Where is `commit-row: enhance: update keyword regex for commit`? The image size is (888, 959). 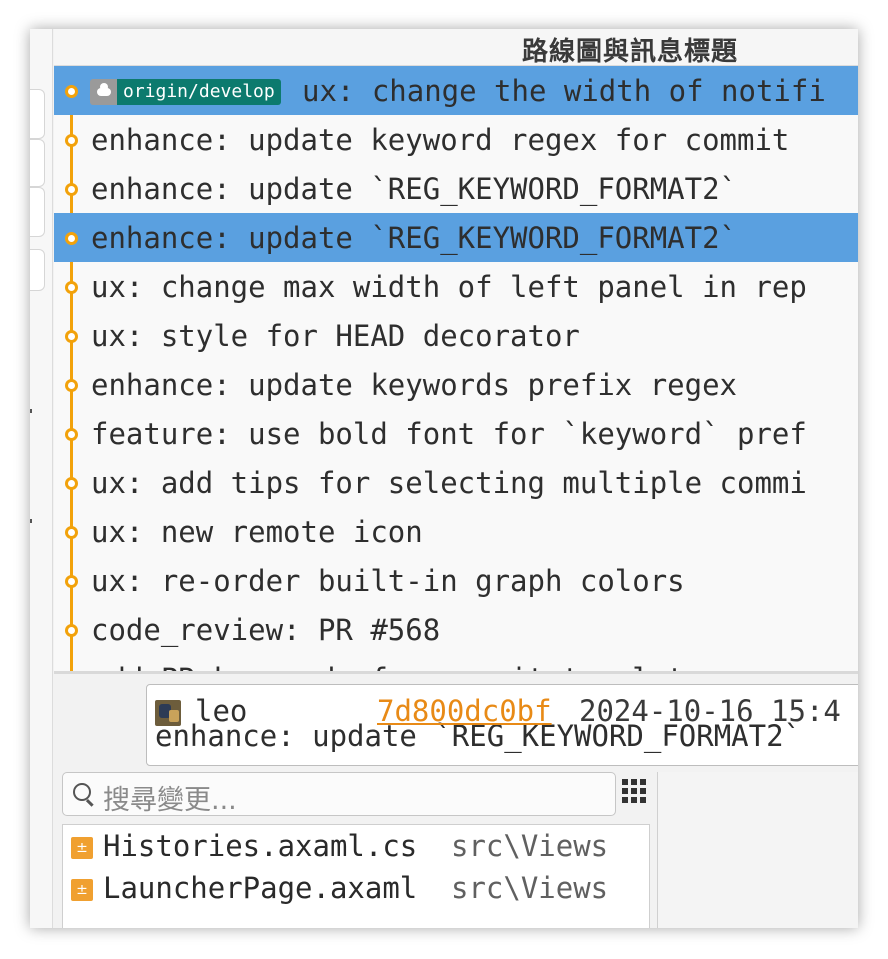
commit-row: enhance: update keyword regex for commit is located at coordinates (456, 139).